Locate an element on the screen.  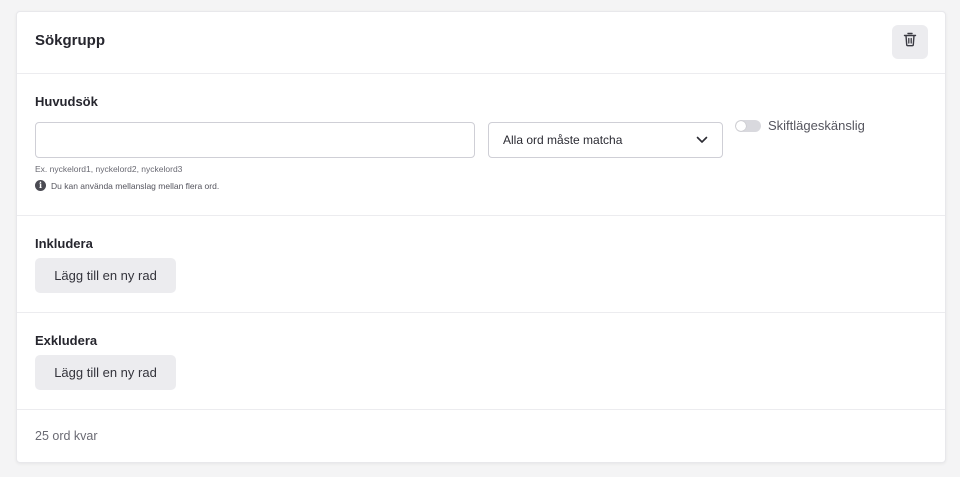
keyword-example-text: Ex. nyckelord1, nyckelord2, nyckelord3 is located at coordinates (109, 169).